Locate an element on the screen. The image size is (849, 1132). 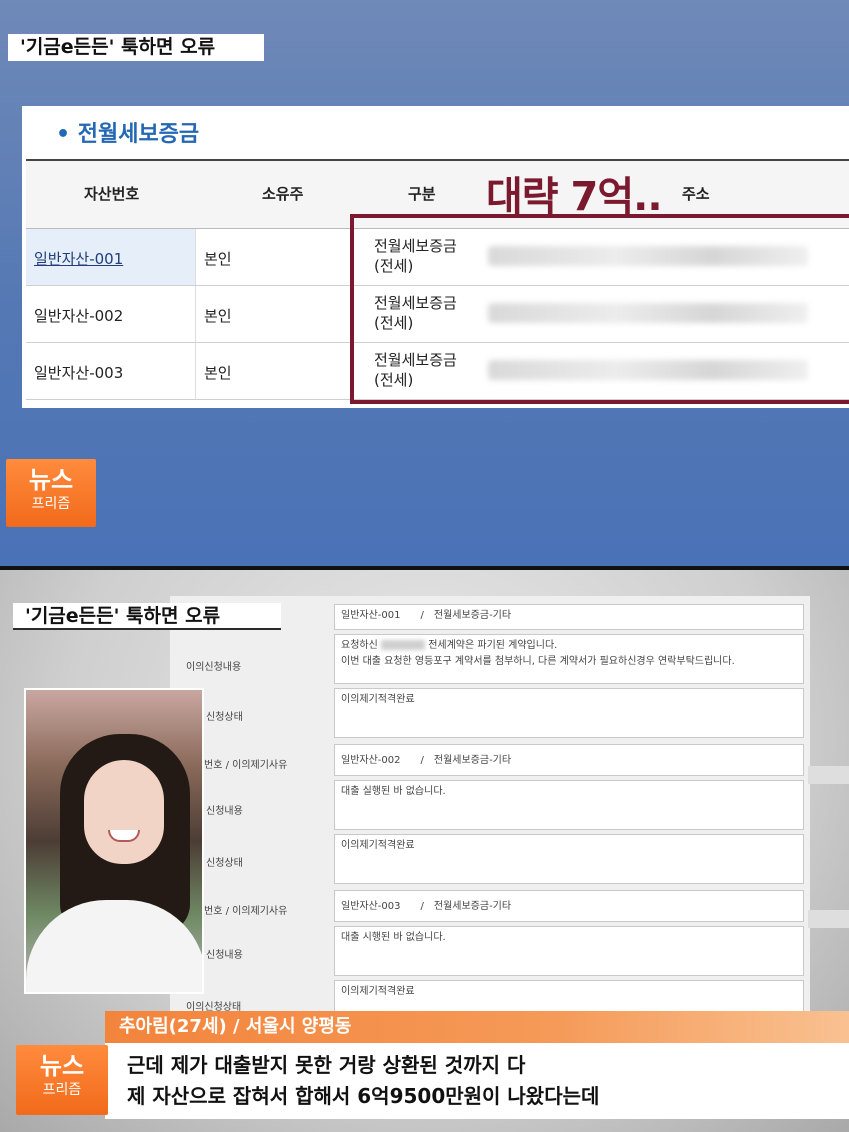
subtitle-line: 제 자산으로 잡혀서 합해서 6억9500만원이 나왔다는데 is located at coordinates (363, 1096).